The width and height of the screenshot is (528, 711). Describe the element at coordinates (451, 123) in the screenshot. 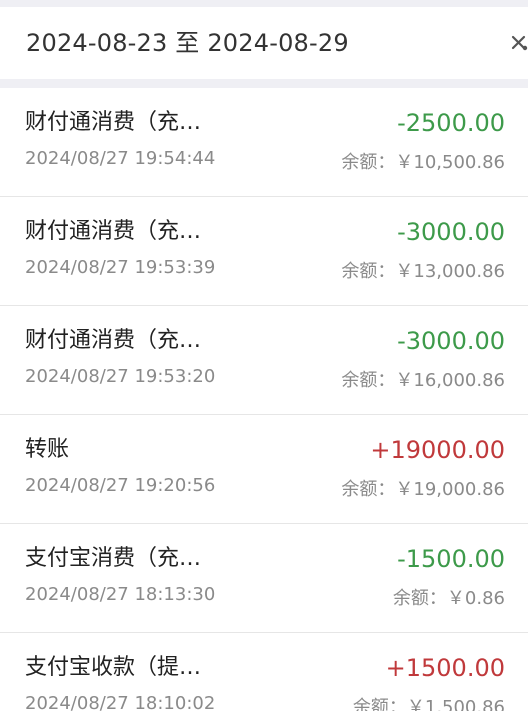

I see `transaction-amount: -2500.00` at that location.